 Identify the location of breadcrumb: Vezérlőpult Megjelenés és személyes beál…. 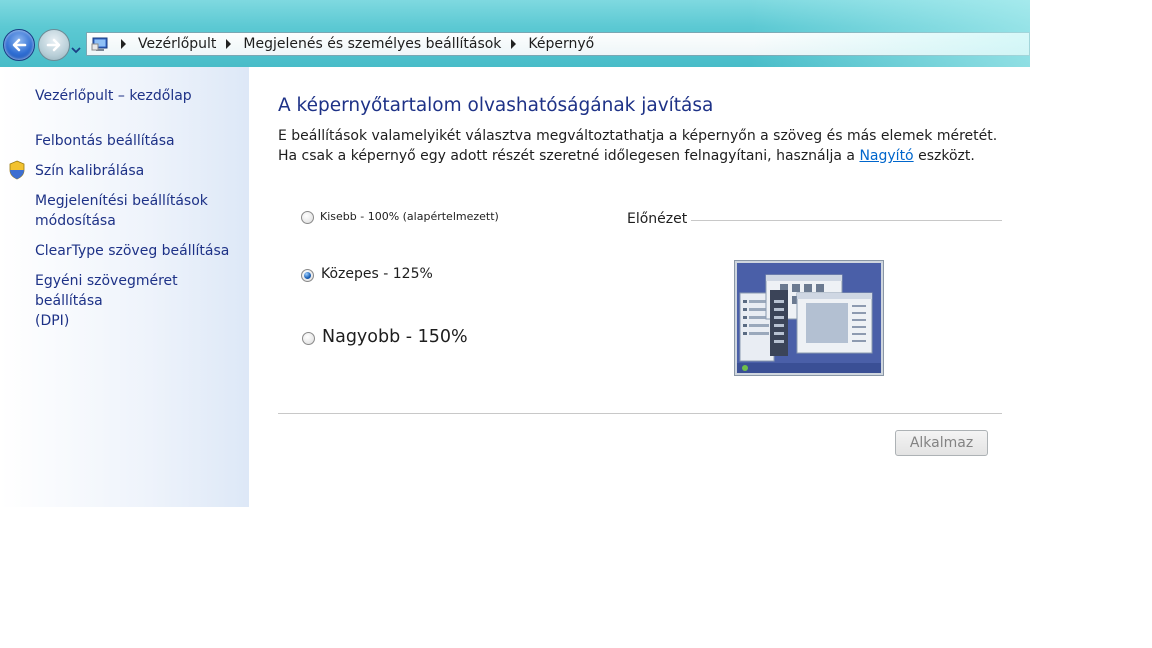
(355, 44).